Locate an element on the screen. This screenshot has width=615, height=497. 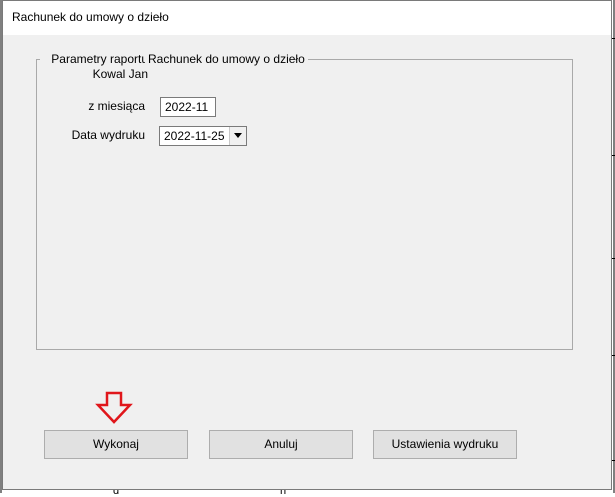
cancel-button: Anuluj is located at coordinates (281, 444).